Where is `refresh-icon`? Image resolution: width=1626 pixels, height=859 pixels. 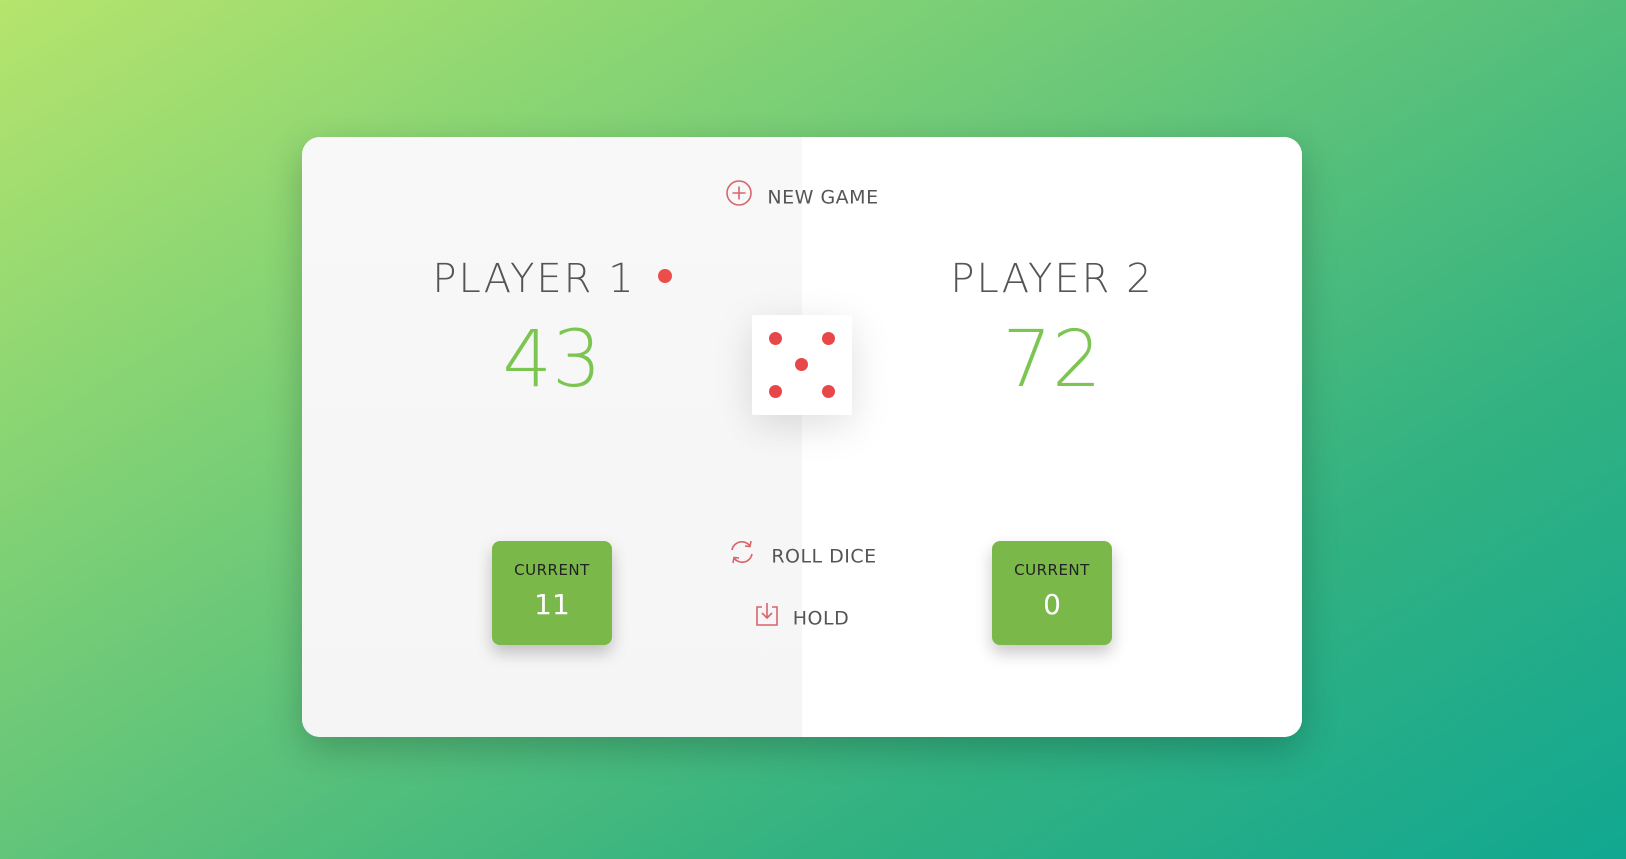 refresh-icon is located at coordinates (742, 555).